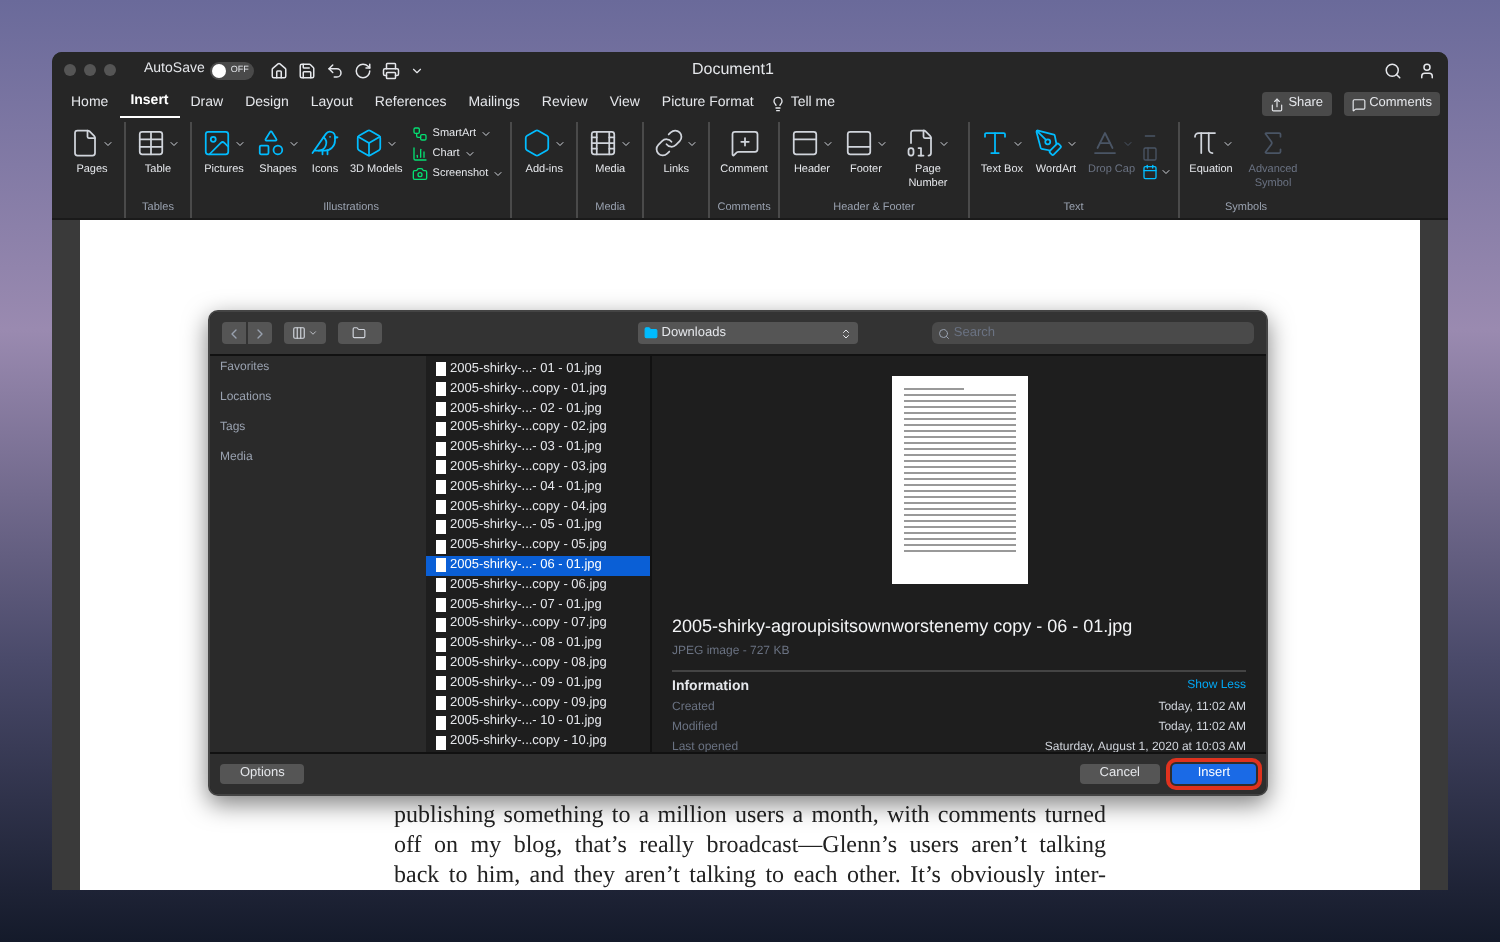 The width and height of the screenshot is (1500, 942). I want to click on window-title: Document1, so click(733, 70).